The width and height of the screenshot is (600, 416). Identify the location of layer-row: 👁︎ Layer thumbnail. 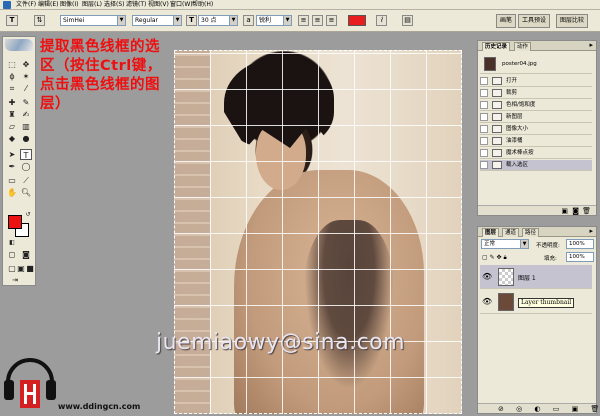
(536, 302).